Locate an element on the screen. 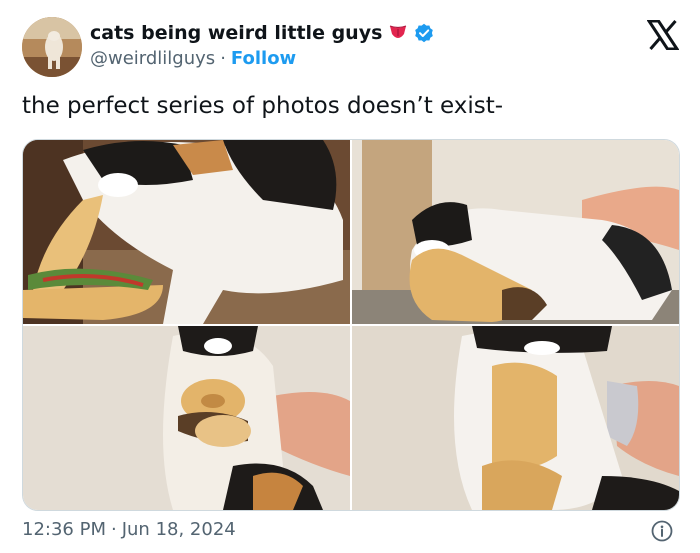 This screenshot has width=700, height=553. author-name-row: cats being weird little guys is located at coordinates (262, 33).